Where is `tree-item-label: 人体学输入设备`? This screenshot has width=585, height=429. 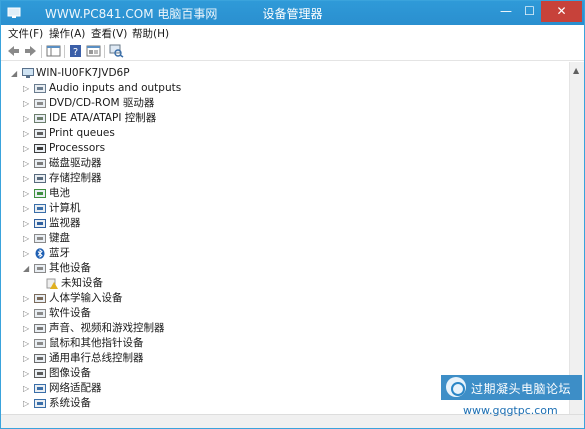 tree-item-label: 人体学输入设备 is located at coordinates (86, 298).